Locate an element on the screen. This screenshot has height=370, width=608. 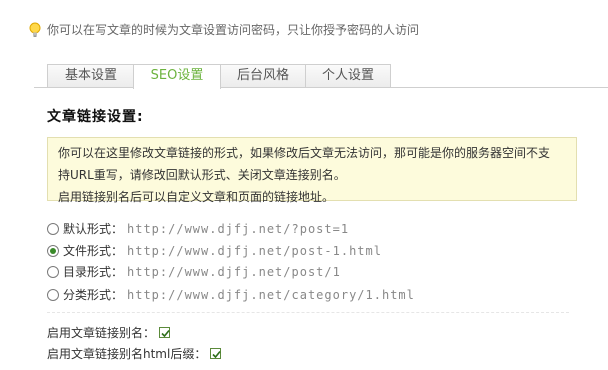
url-default: http://www.djfj.net/?post=1 is located at coordinates (238, 228).